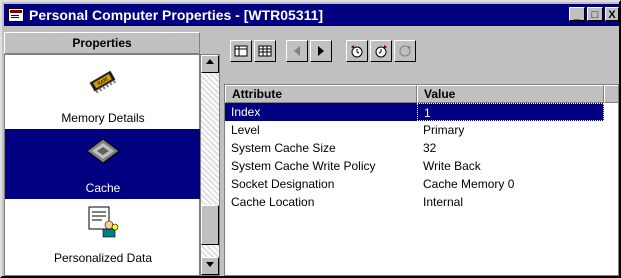  I want to click on column-header-attribute: Attribute, so click(321, 94).